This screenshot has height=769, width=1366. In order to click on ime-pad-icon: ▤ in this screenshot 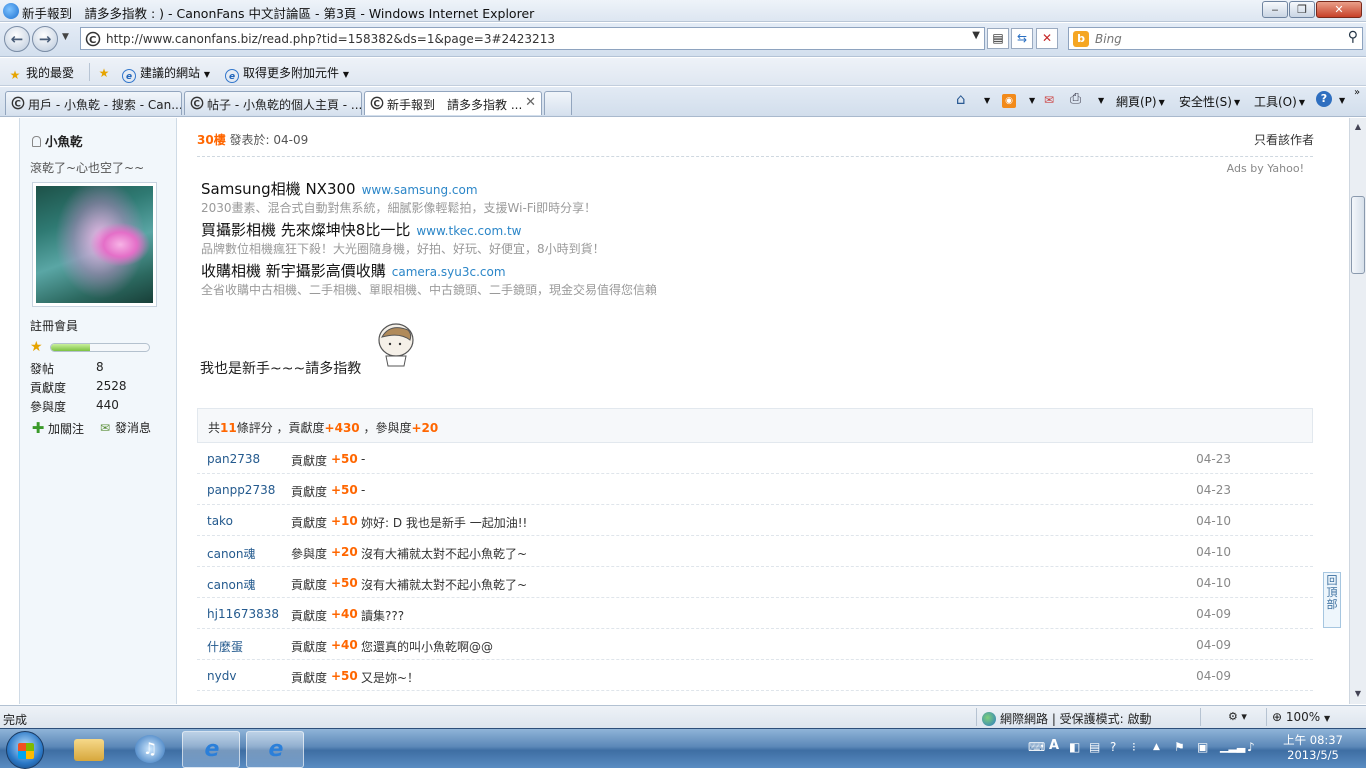, I will do `click(1094, 747)`.